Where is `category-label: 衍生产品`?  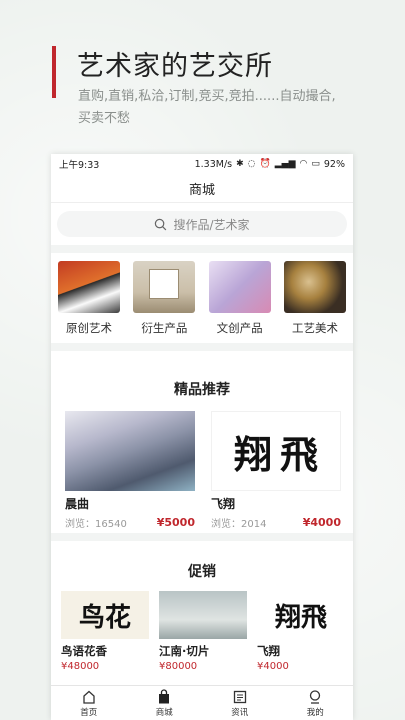 category-label: 衍生产品 is located at coordinates (164, 328).